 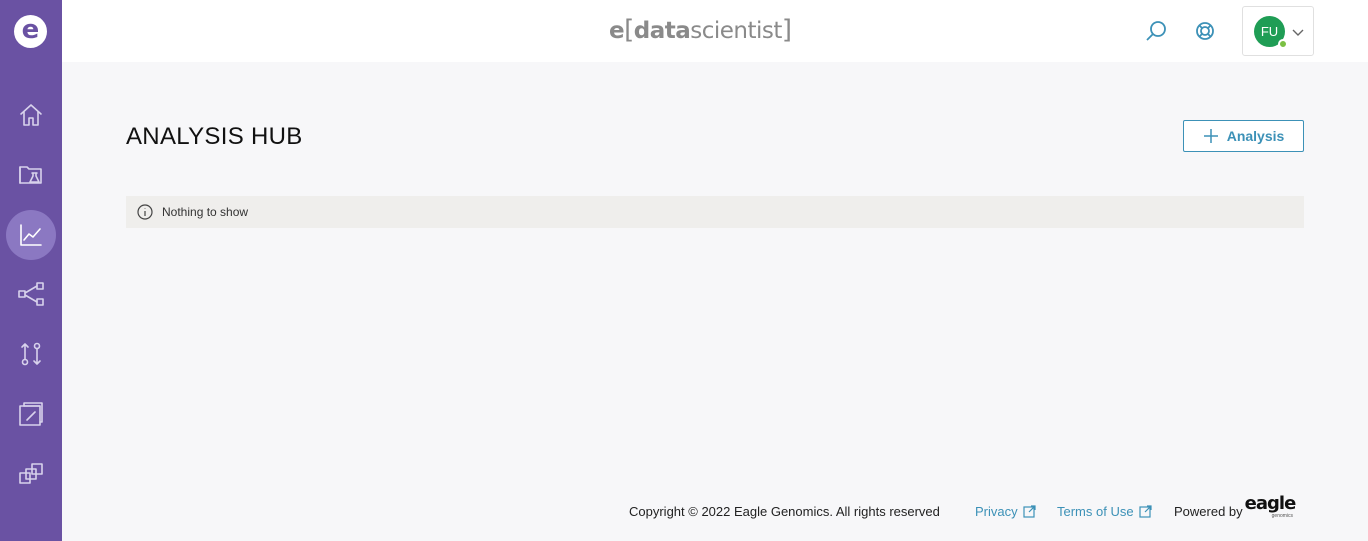 I want to click on sidebar-item-workflows, so click(x=31, y=294).